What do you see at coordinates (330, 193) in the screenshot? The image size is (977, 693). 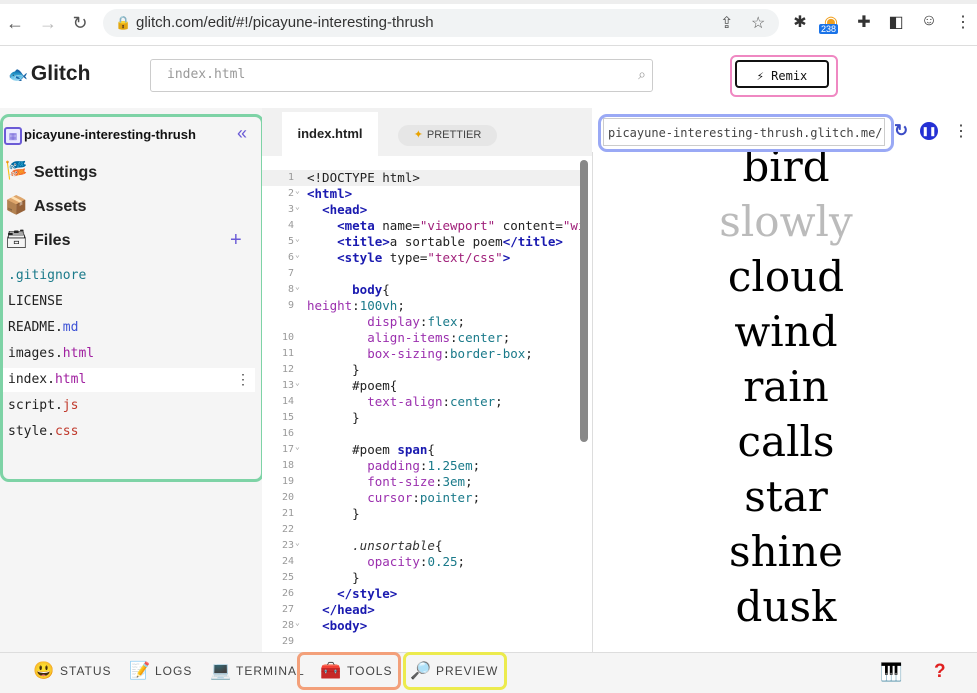 I see `code-line: <html>` at bounding box center [330, 193].